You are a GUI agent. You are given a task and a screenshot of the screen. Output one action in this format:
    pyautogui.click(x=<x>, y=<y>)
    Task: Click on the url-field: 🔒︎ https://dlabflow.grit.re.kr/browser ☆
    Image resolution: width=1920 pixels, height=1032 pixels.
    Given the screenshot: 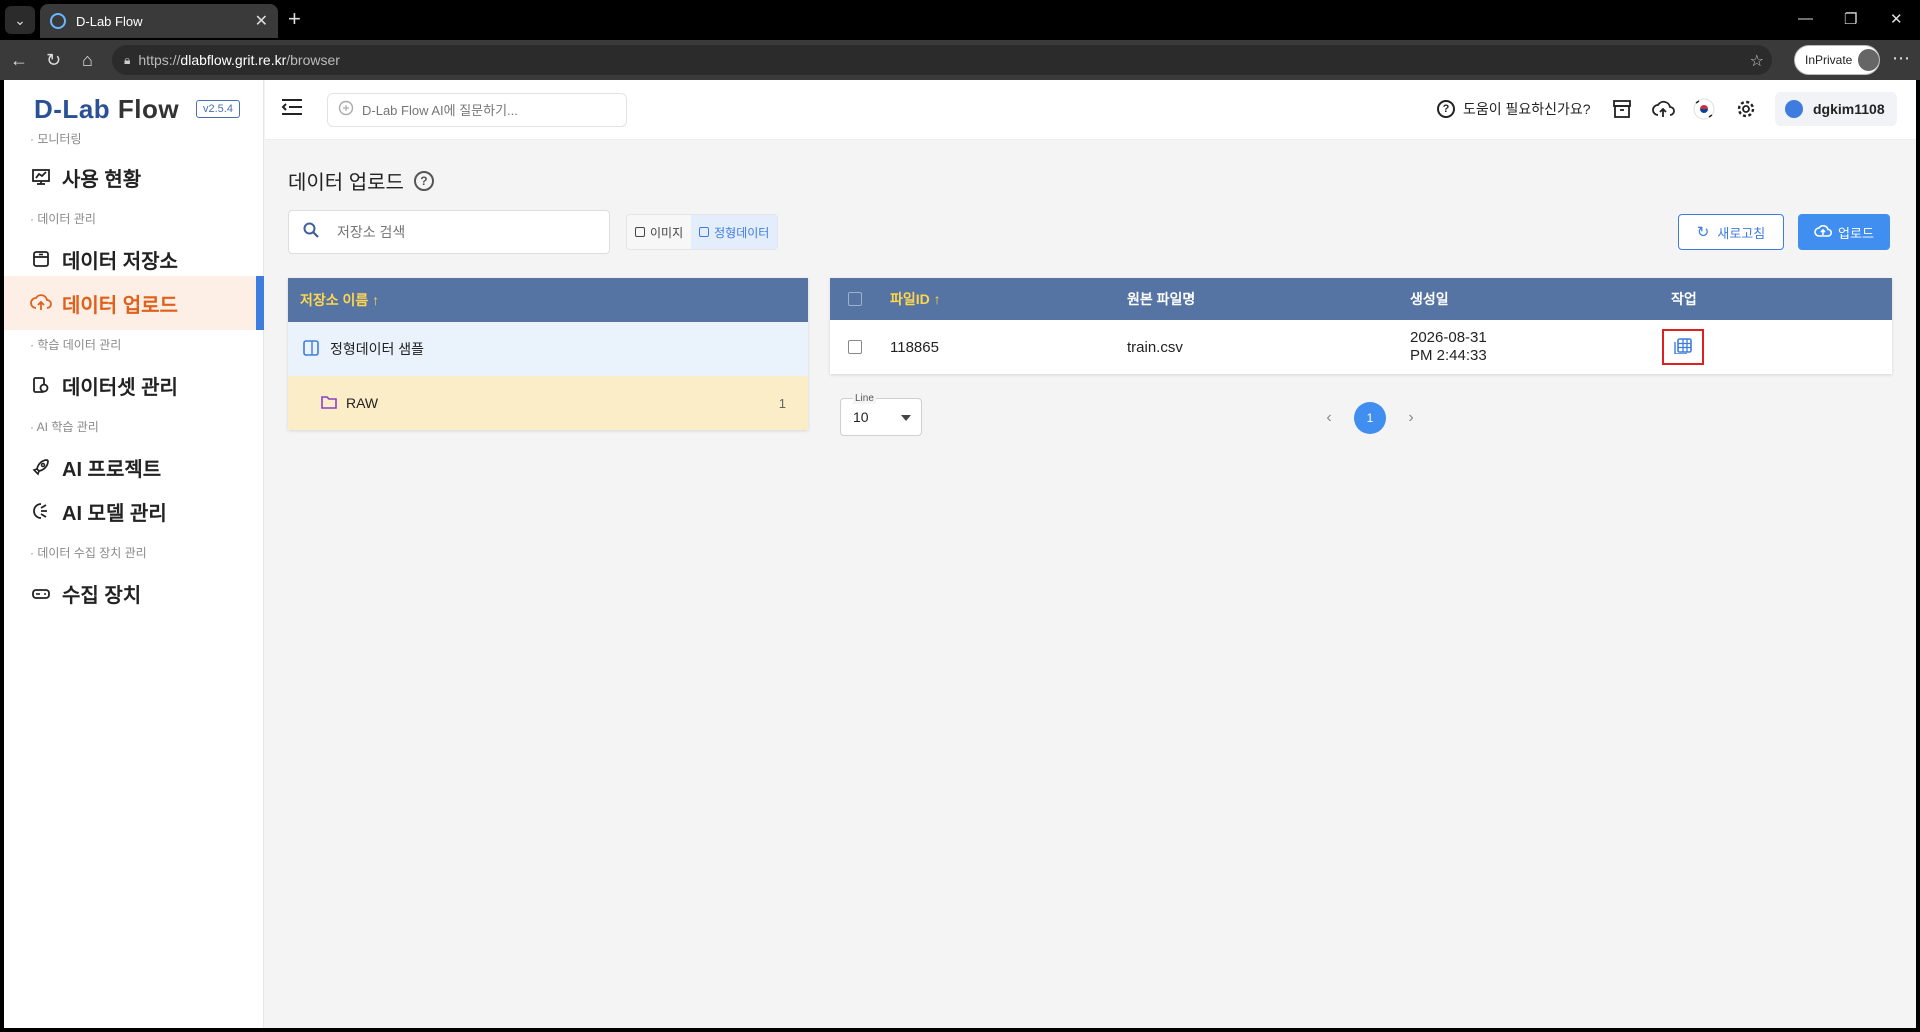 What is the action you would take?
    pyautogui.click(x=942, y=60)
    